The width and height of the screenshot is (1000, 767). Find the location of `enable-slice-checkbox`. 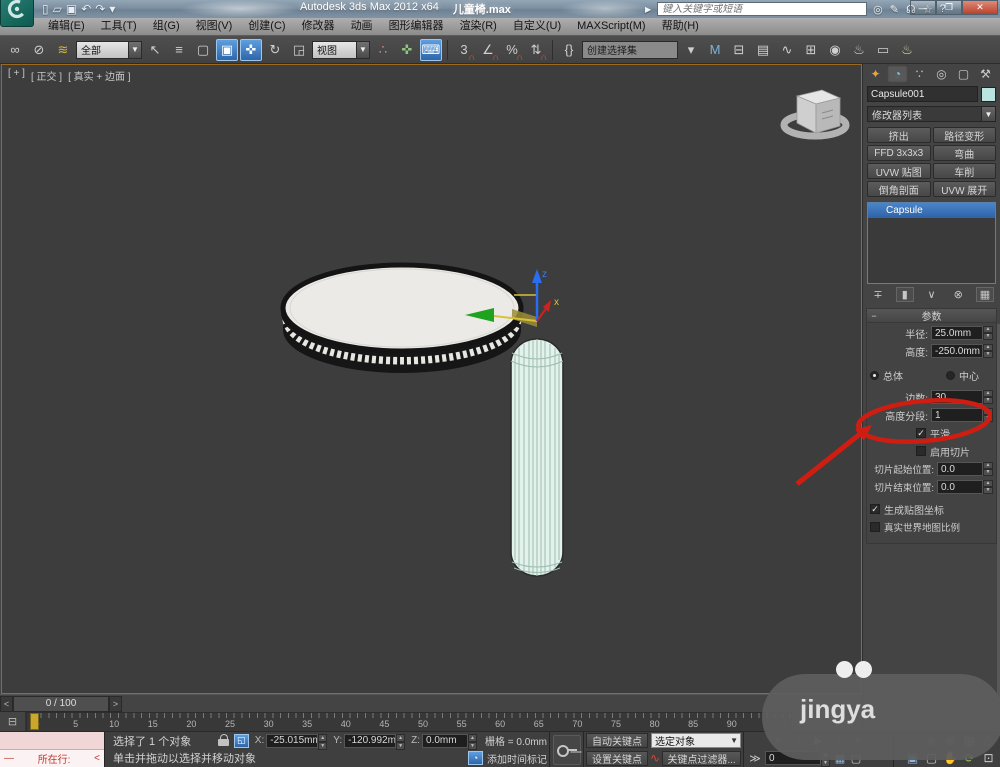

enable-slice-checkbox is located at coordinates (921, 451).